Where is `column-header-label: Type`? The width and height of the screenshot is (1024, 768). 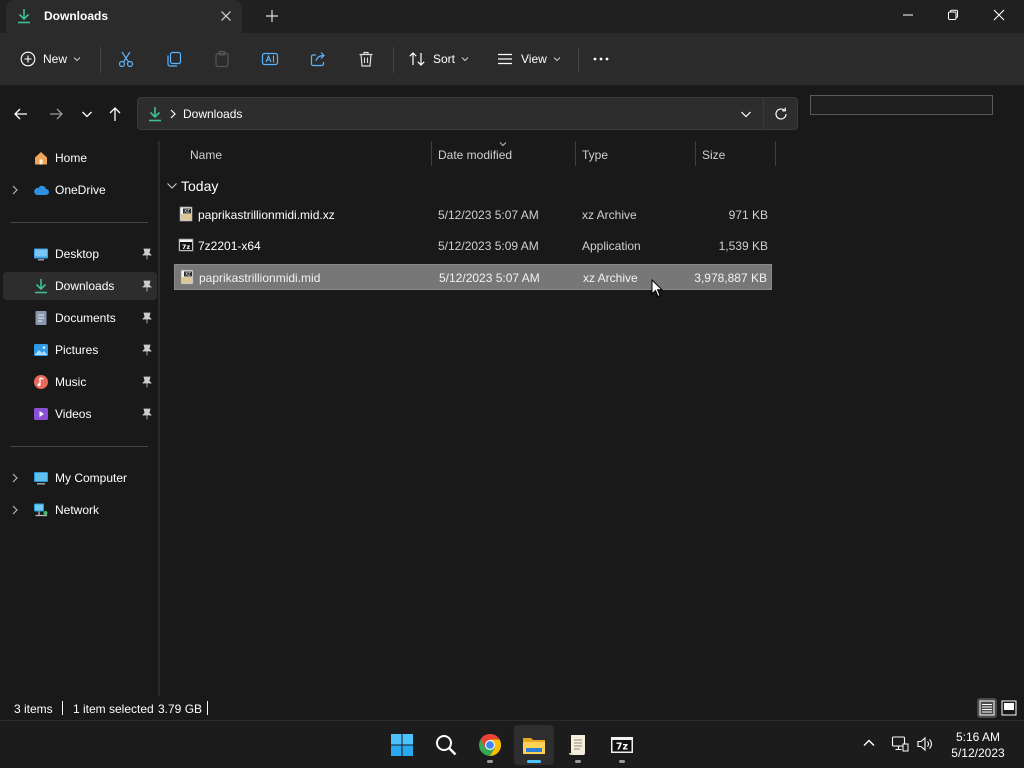
column-header-label: Type is located at coordinates (595, 155).